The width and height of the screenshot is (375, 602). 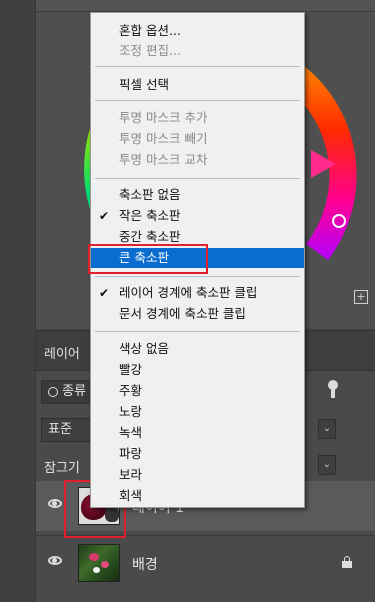 I want to click on menu-item-clip-to-document-bounds: 문서 경계에 축소판 클립, so click(x=197, y=314).